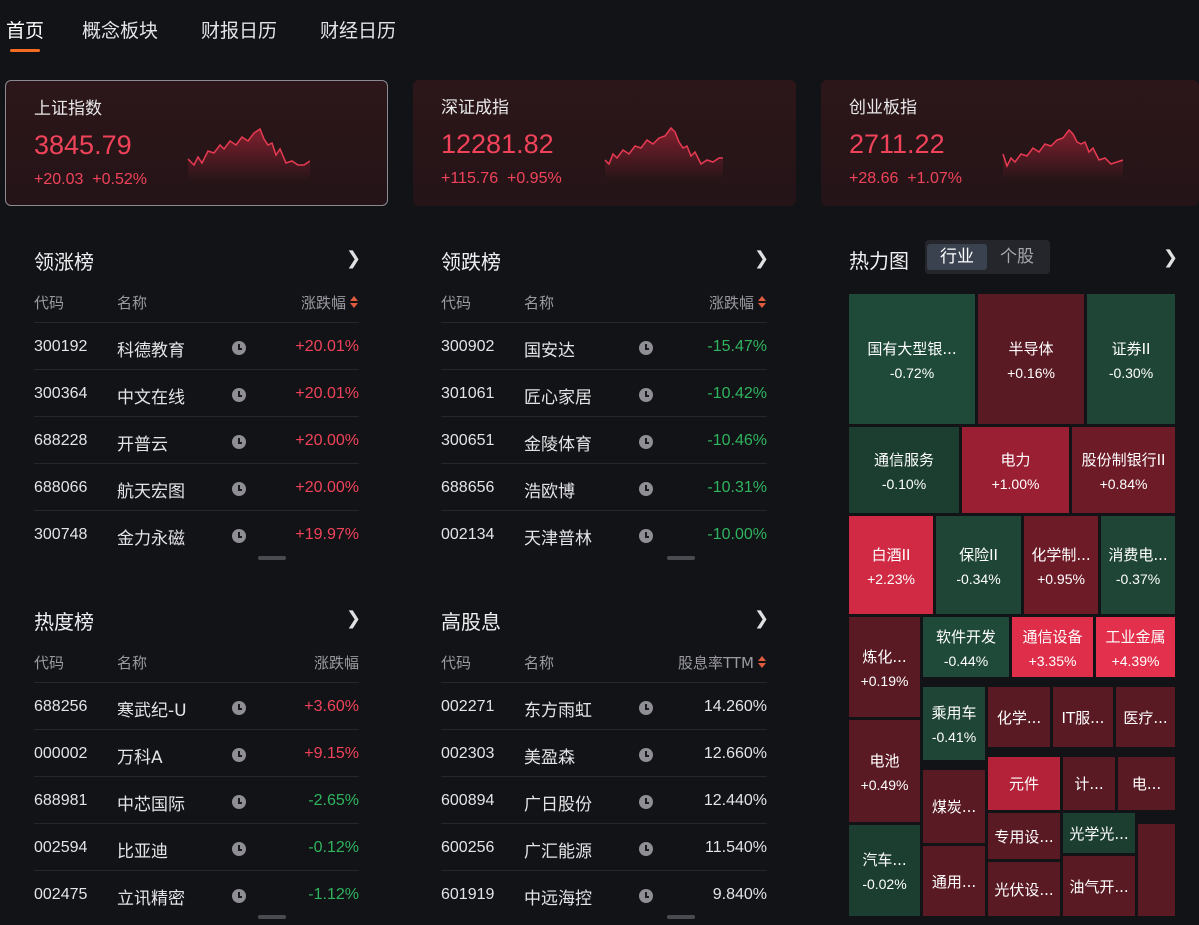 The image size is (1199, 925). I want to click on stock-name: 金陵体育, so click(558, 445).